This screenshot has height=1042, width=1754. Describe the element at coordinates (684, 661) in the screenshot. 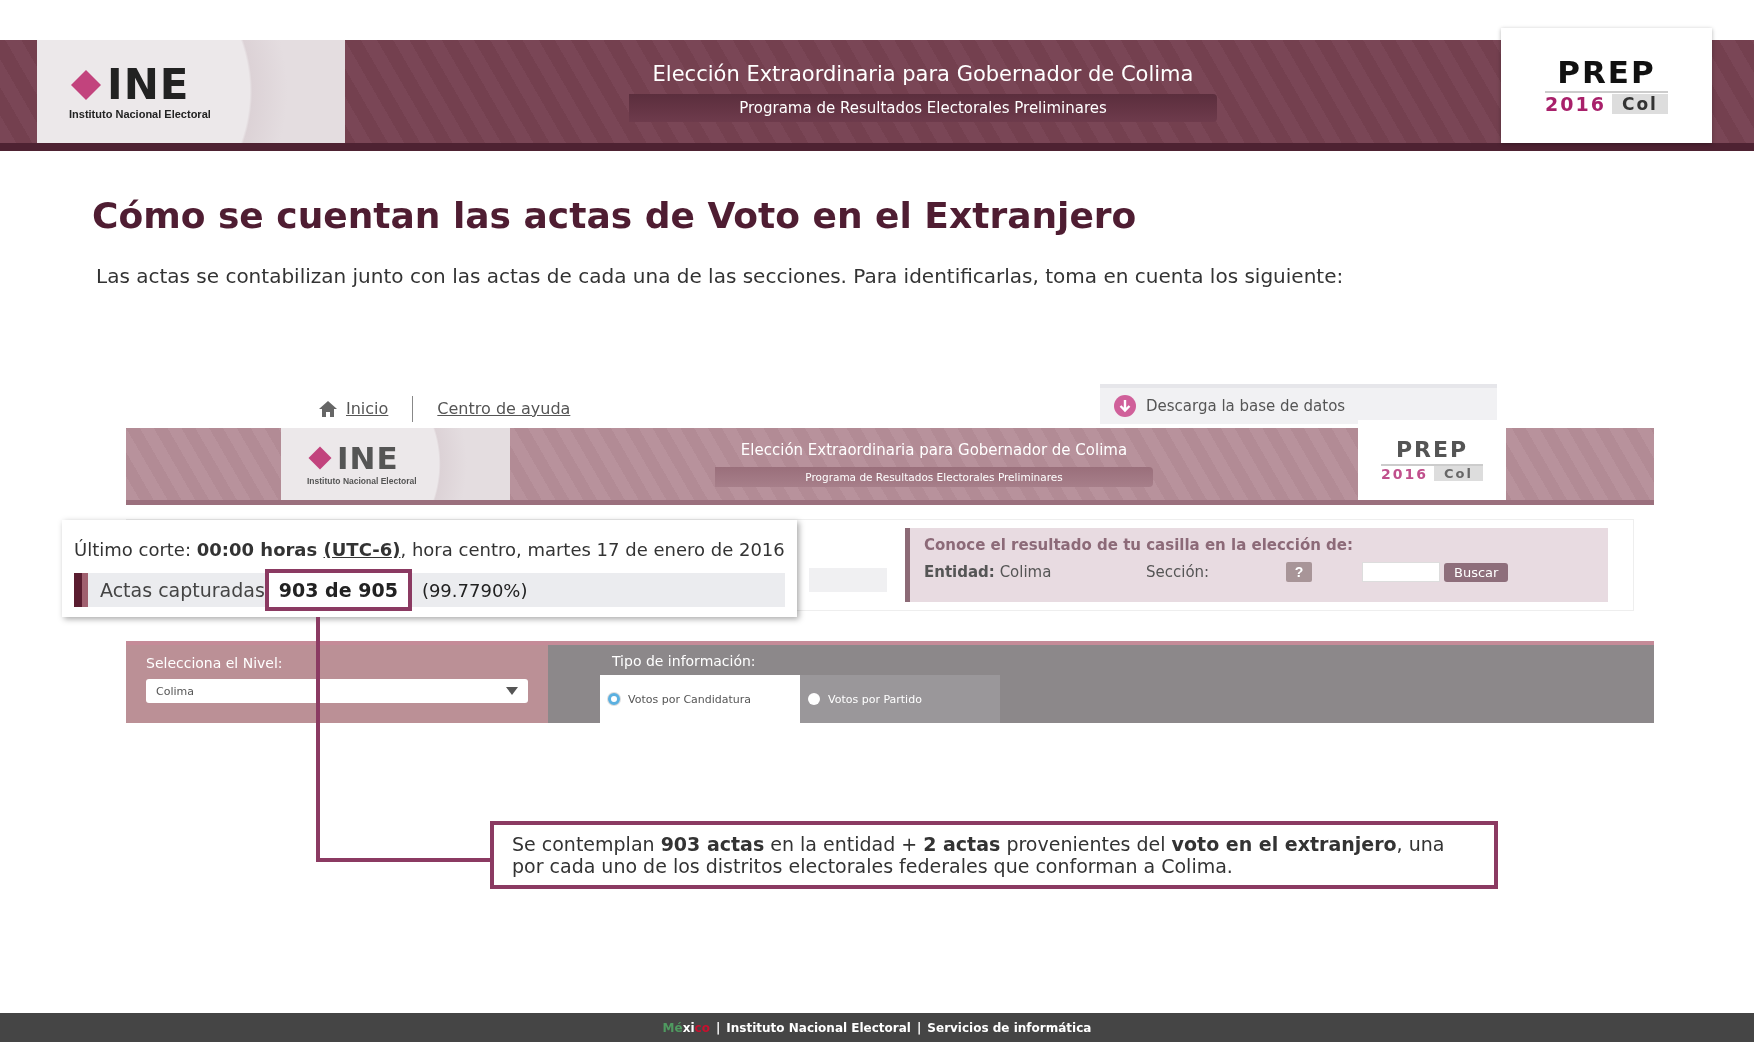

I see `info-label: Tipo de información:` at that location.